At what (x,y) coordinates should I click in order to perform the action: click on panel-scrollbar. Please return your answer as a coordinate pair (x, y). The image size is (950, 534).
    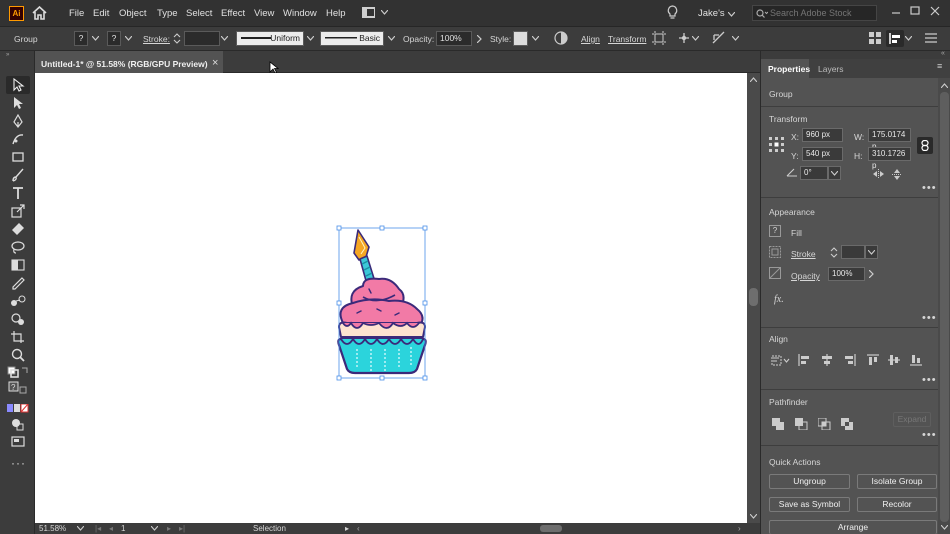
    Looking at the image, I should click on (944, 306).